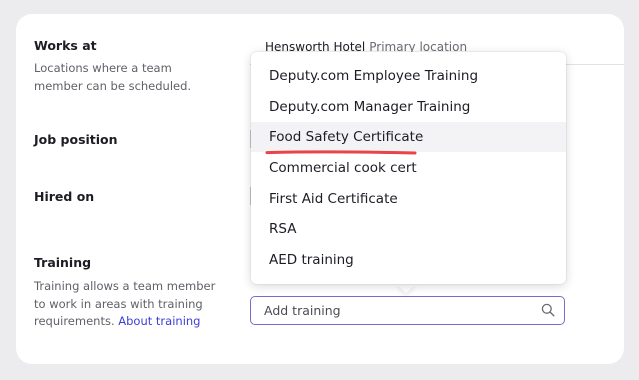 Image resolution: width=639 pixels, height=380 pixels. What do you see at coordinates (341, 152) in the screenshot?
I see `annotation-underline` at bounding box center [341, 152].